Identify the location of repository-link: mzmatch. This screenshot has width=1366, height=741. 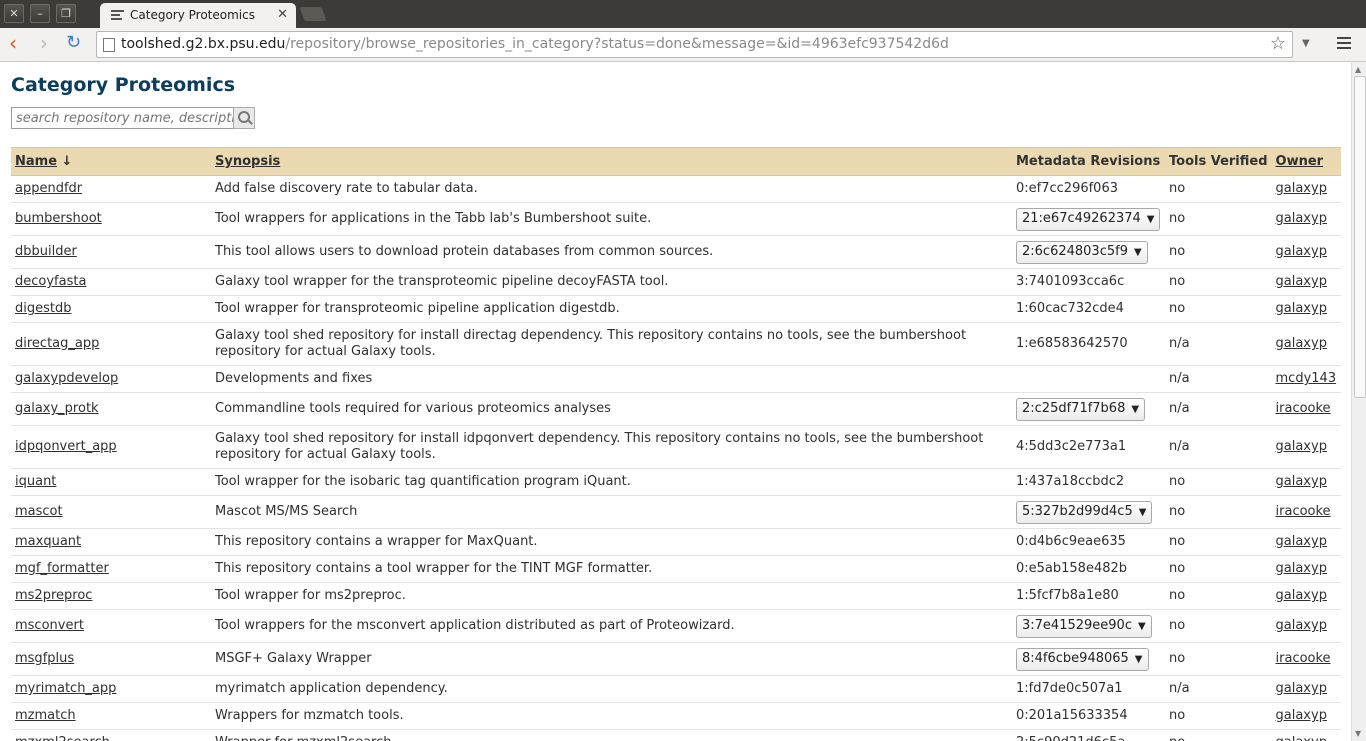
(45, 715).